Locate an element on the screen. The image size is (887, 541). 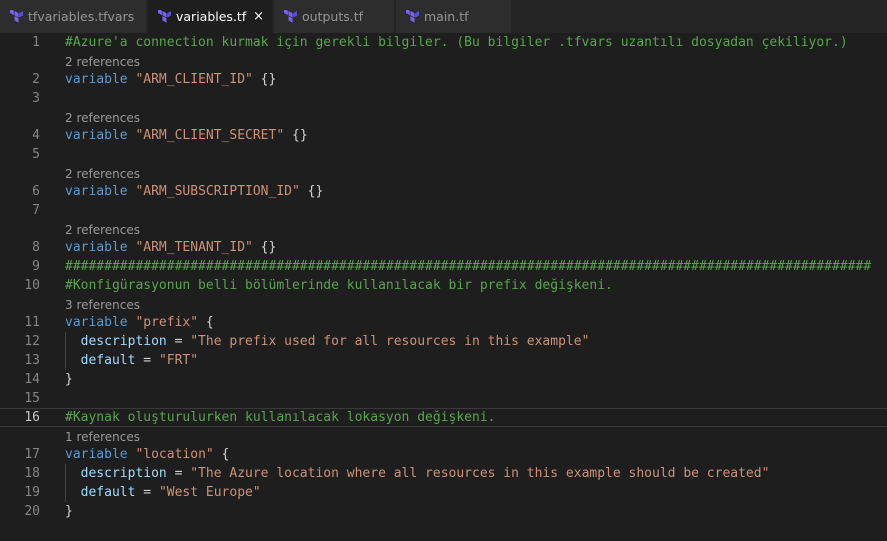
tab-tfvariables-tfvars: tfvariables.tfvars is located at coordinates (73, 16).